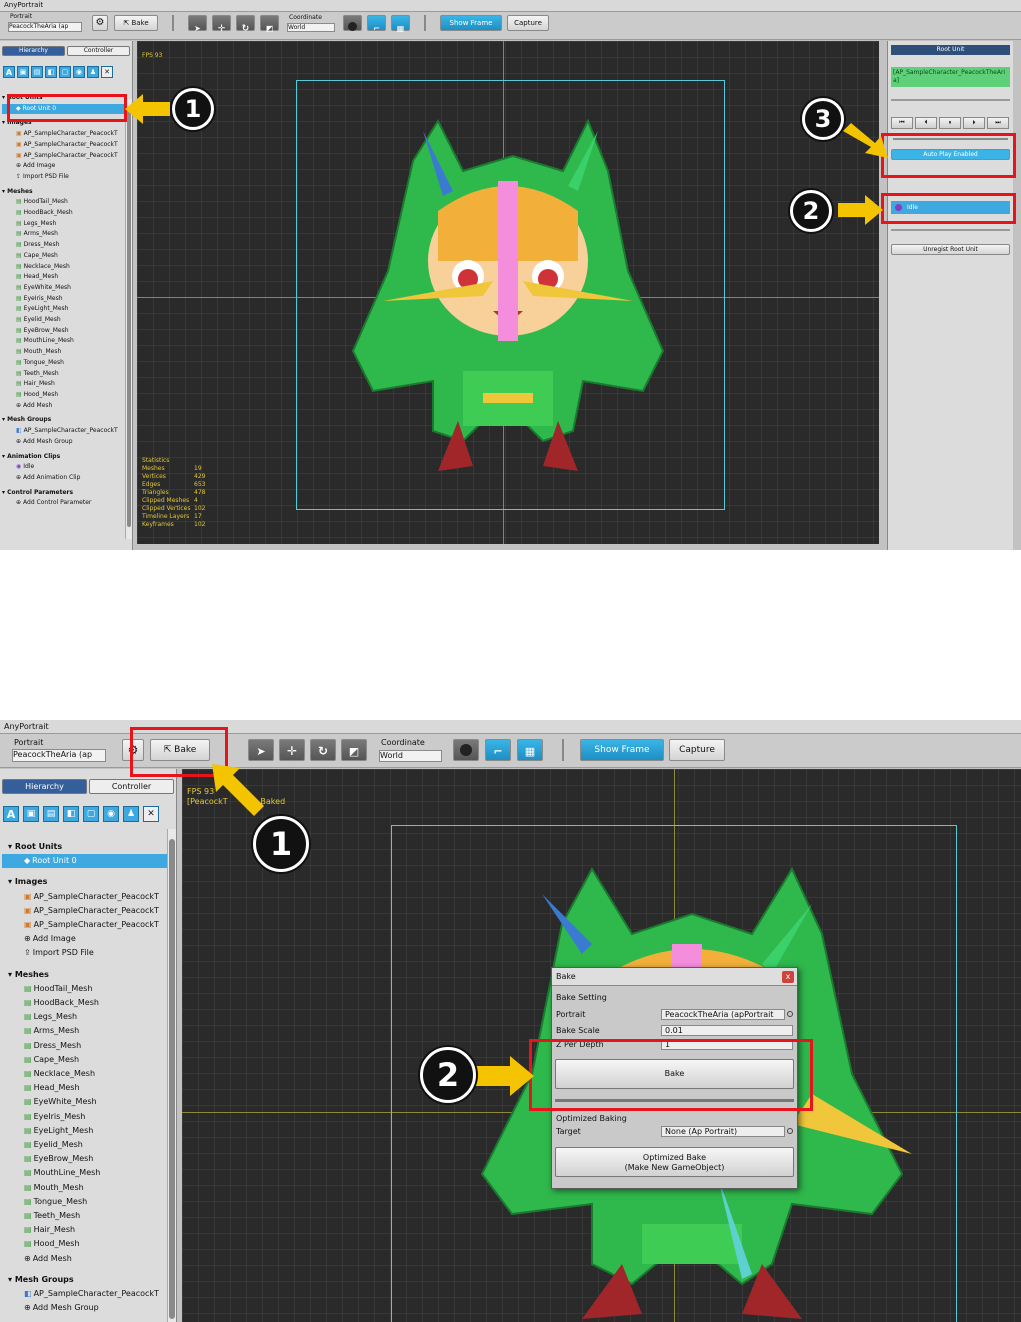  Describe the element at coordinates (63, 503) in the screenshot. I see `tree-item-add-param: ⊕ Add Control Parameter` at that location.